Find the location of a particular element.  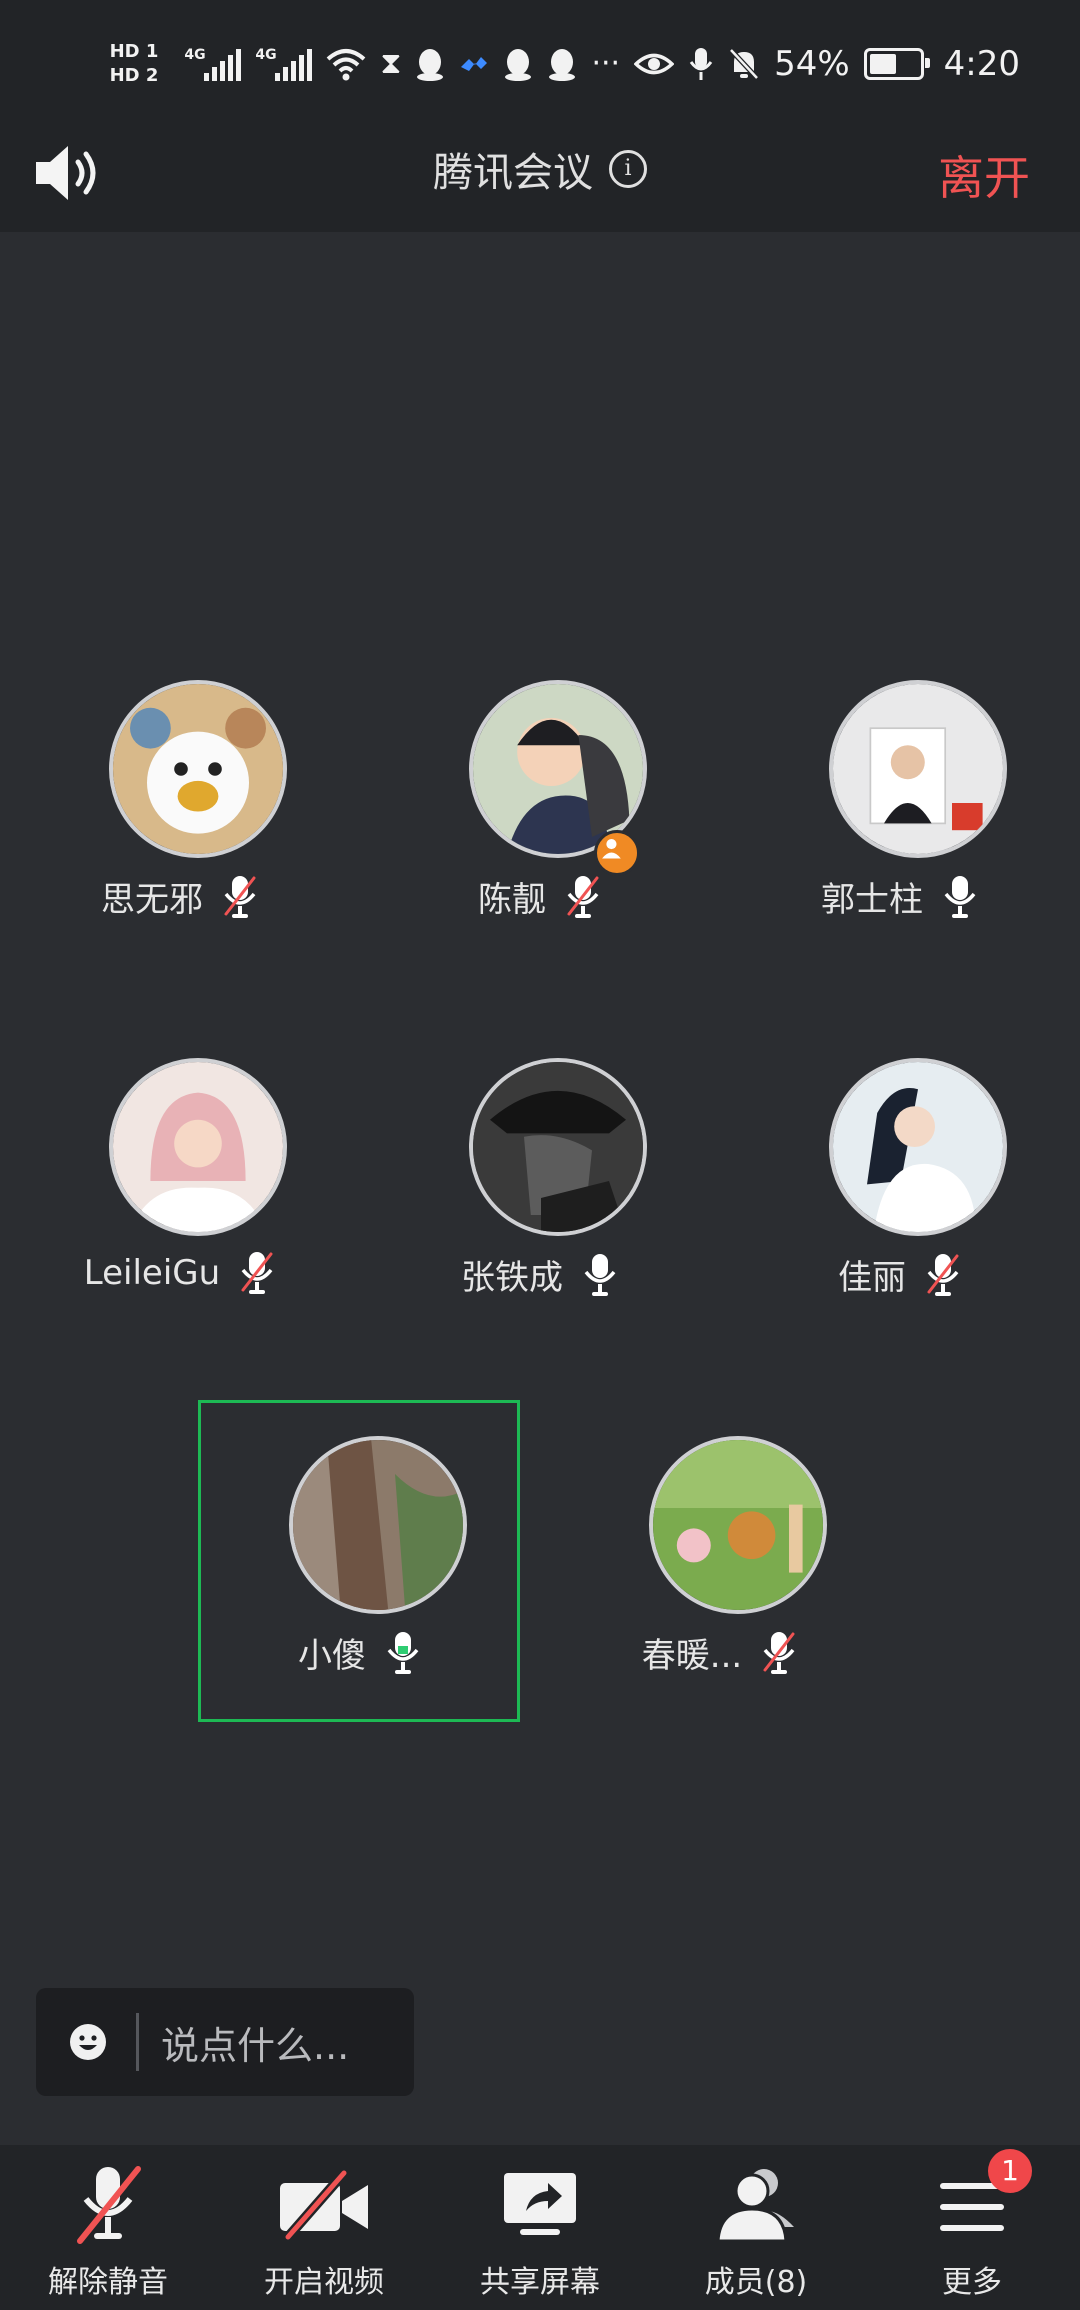

participant-tile: LeileiGu is located at coordinates (180, 1188).